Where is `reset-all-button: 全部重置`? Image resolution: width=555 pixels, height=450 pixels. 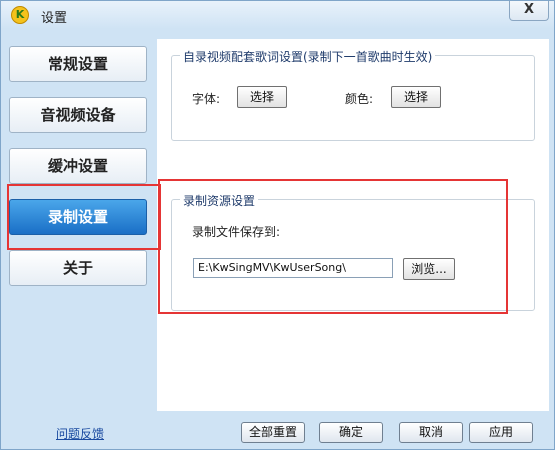 reset-all-button: 全部重置 is located at coordinates (273, 432).